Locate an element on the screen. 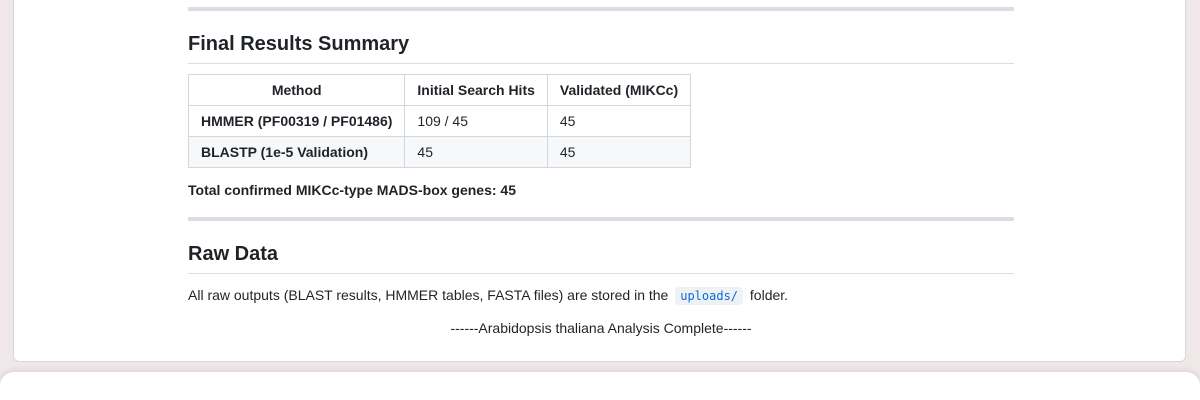 The width and height of the screenshot is (1200, 400). section-heading-summary: Final Results Summary is located at coordinates (601, 47).